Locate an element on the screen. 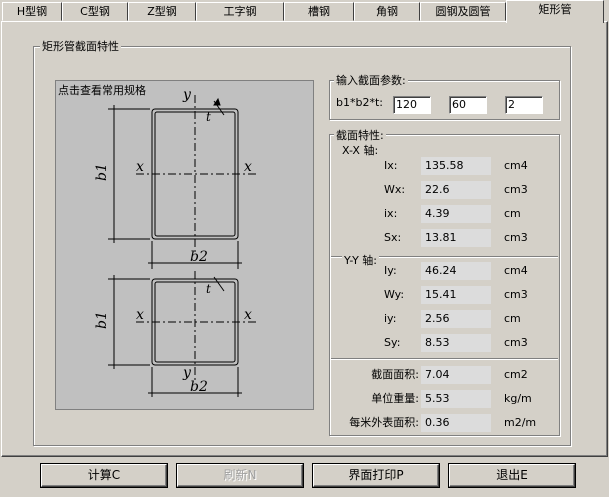  property-label: Wx: is located at coordinates (395, 189).